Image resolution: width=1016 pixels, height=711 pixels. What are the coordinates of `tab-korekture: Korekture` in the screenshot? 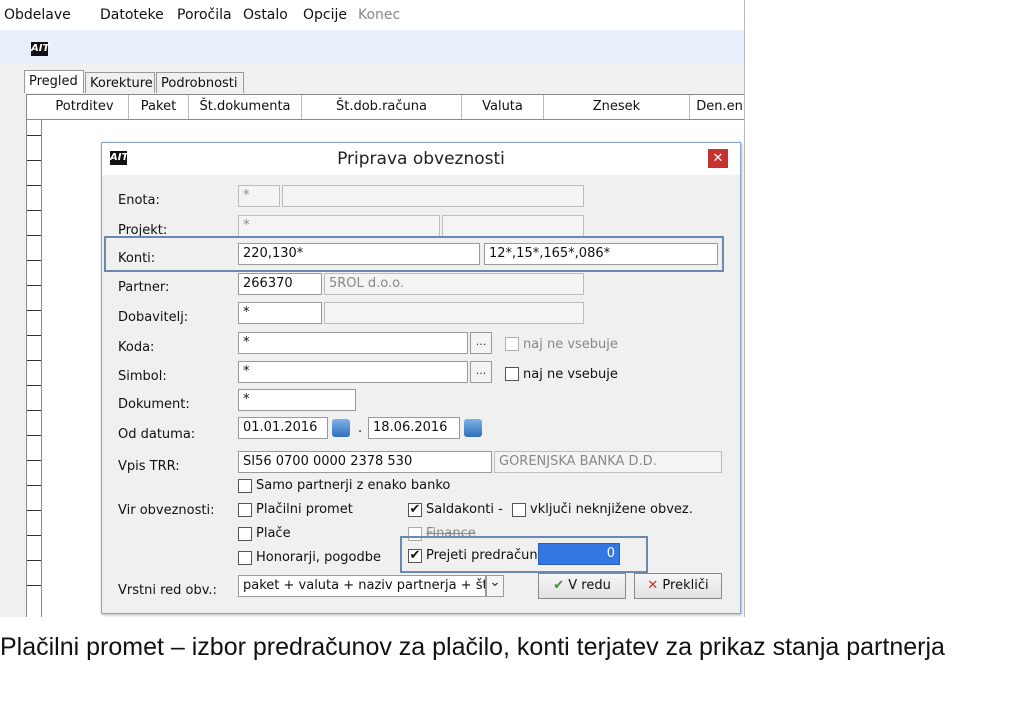 It's located at (120, 82).